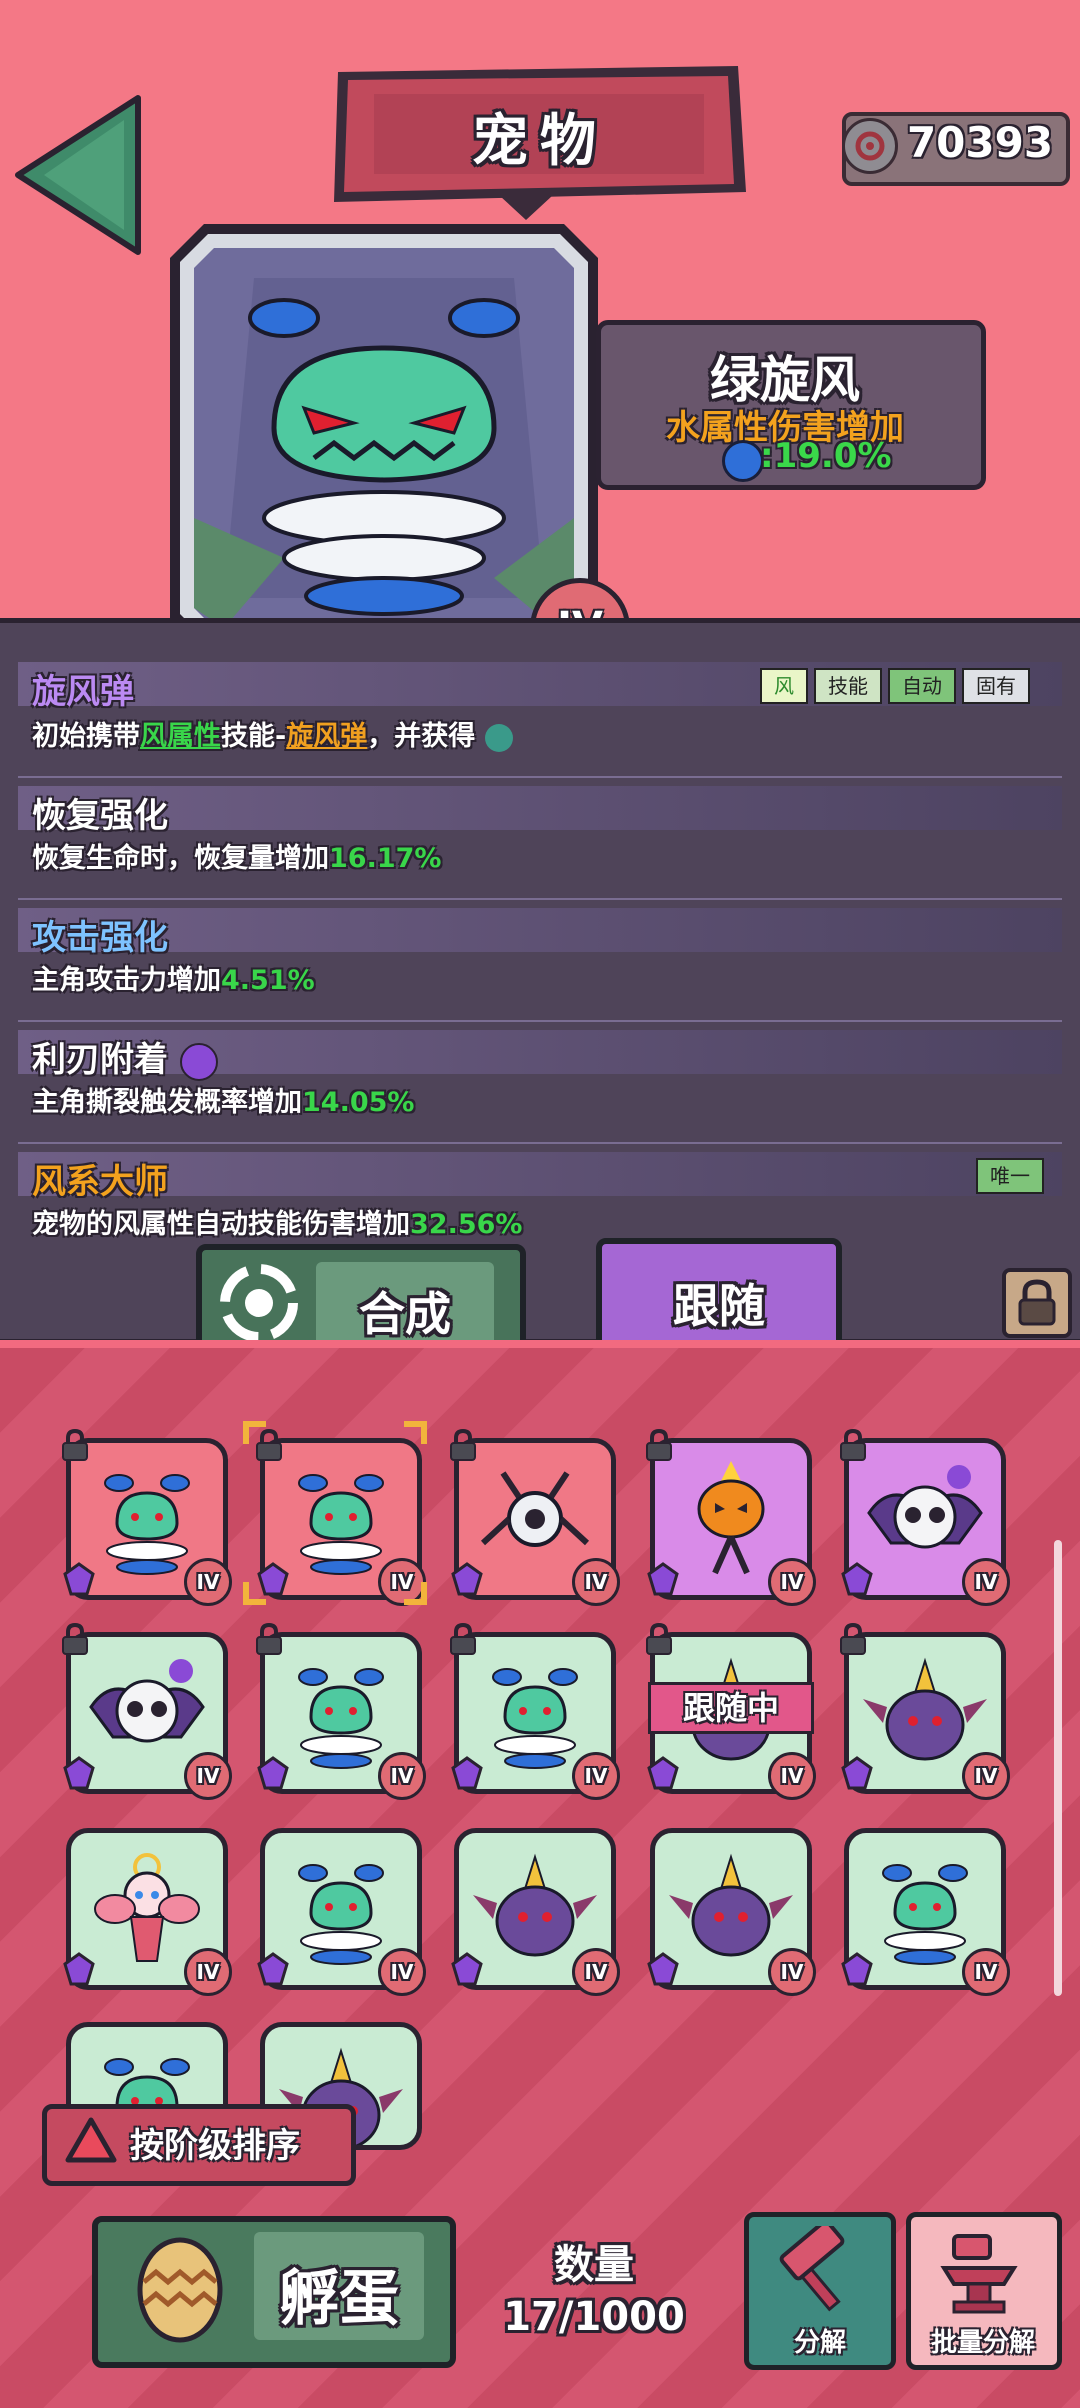 Image resolution: width=1080 pixels, height=2408 pixels. I want to click on compose-button-label: 合成, so click(405, 1314).